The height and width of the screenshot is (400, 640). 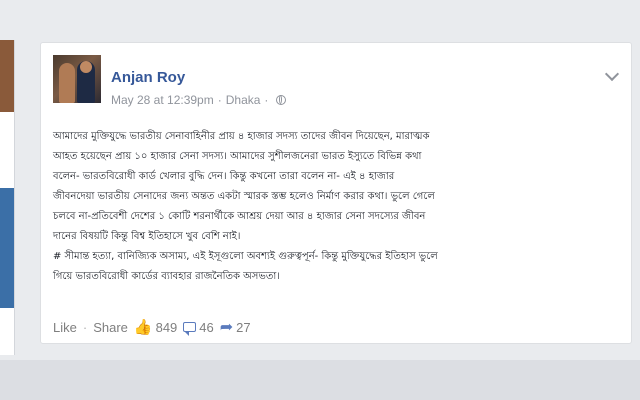 I want to click on post-actions: Like · Share 👍 849 46 ➦ 27, so click(x=152, y=327).